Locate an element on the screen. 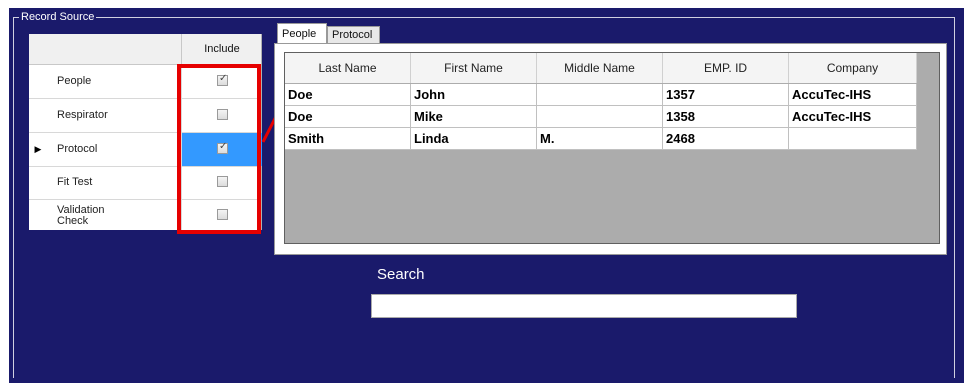 The height and width of the screenshot is (383, 964). search-label: Search is located at coordinates (401, 274).